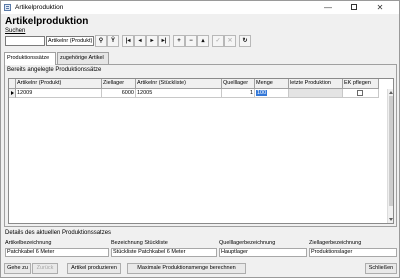 The height and width of the screenshot is (278, 400). I want to click on window-title: Artikelproduktion, so click(39, 7).